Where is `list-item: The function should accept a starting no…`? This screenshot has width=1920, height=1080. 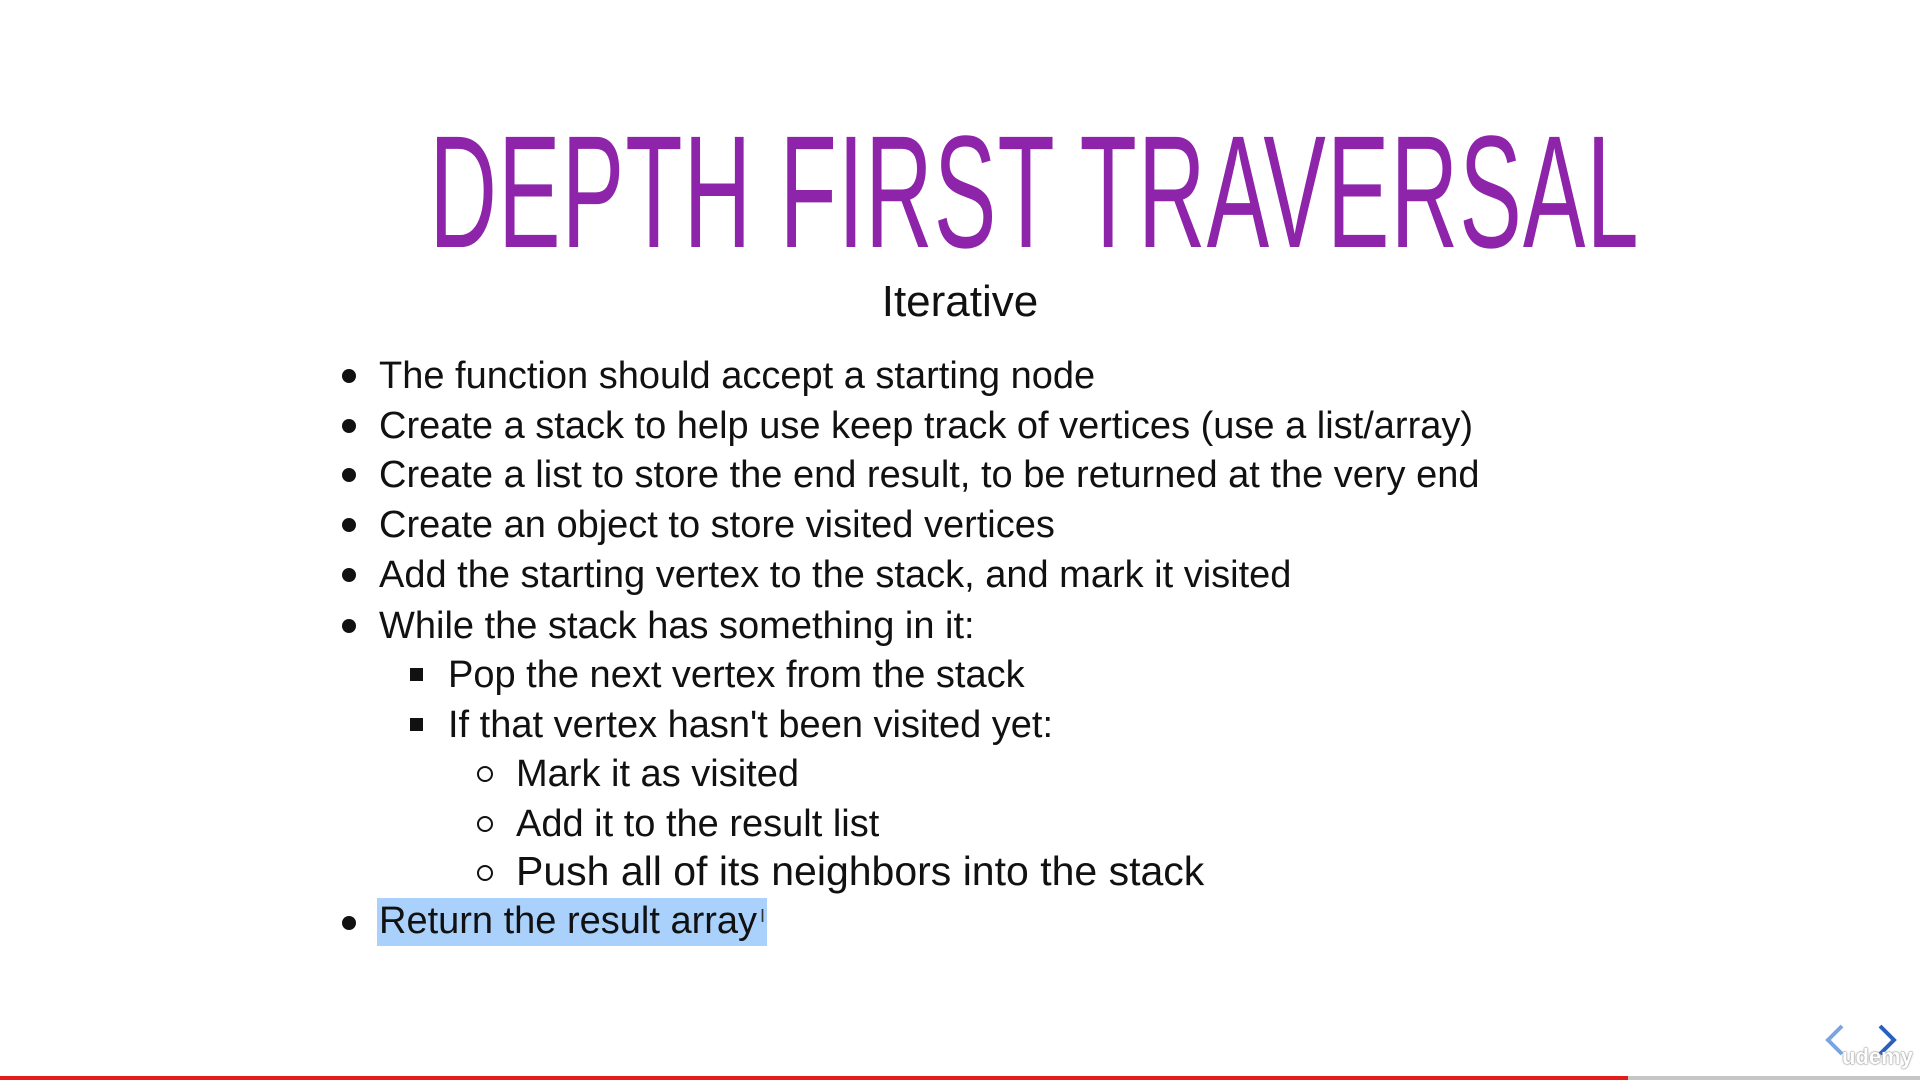
list-item: The function should accept a starting no… is located at coordinates (737, 376).